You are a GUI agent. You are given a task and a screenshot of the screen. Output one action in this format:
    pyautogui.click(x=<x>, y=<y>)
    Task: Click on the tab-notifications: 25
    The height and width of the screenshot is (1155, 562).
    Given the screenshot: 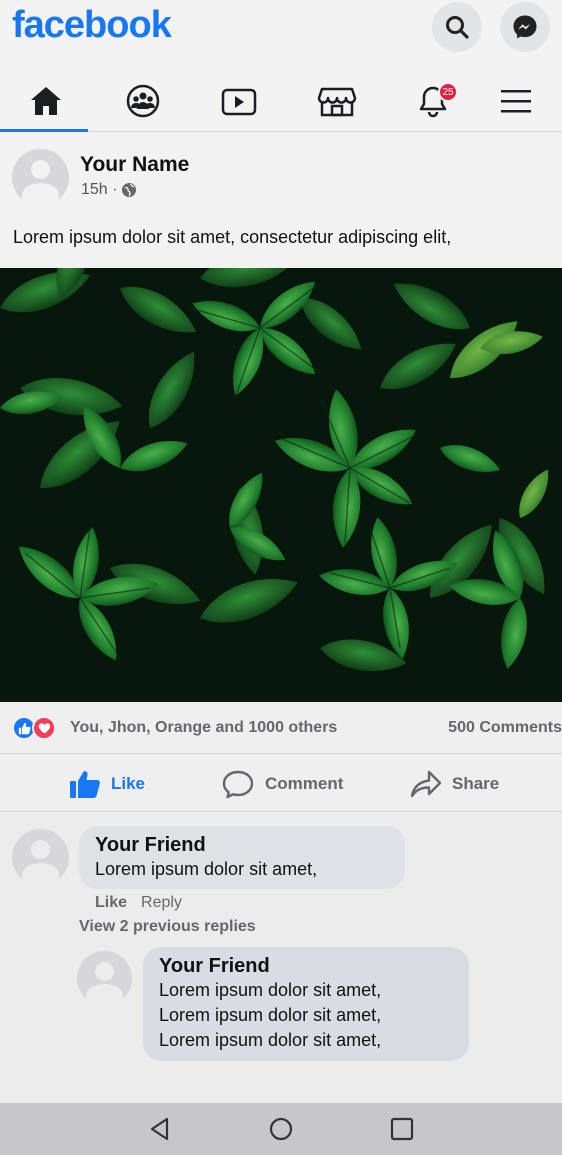 What is the action you would take?
    pyautogui.click(x=433, y=101)
    